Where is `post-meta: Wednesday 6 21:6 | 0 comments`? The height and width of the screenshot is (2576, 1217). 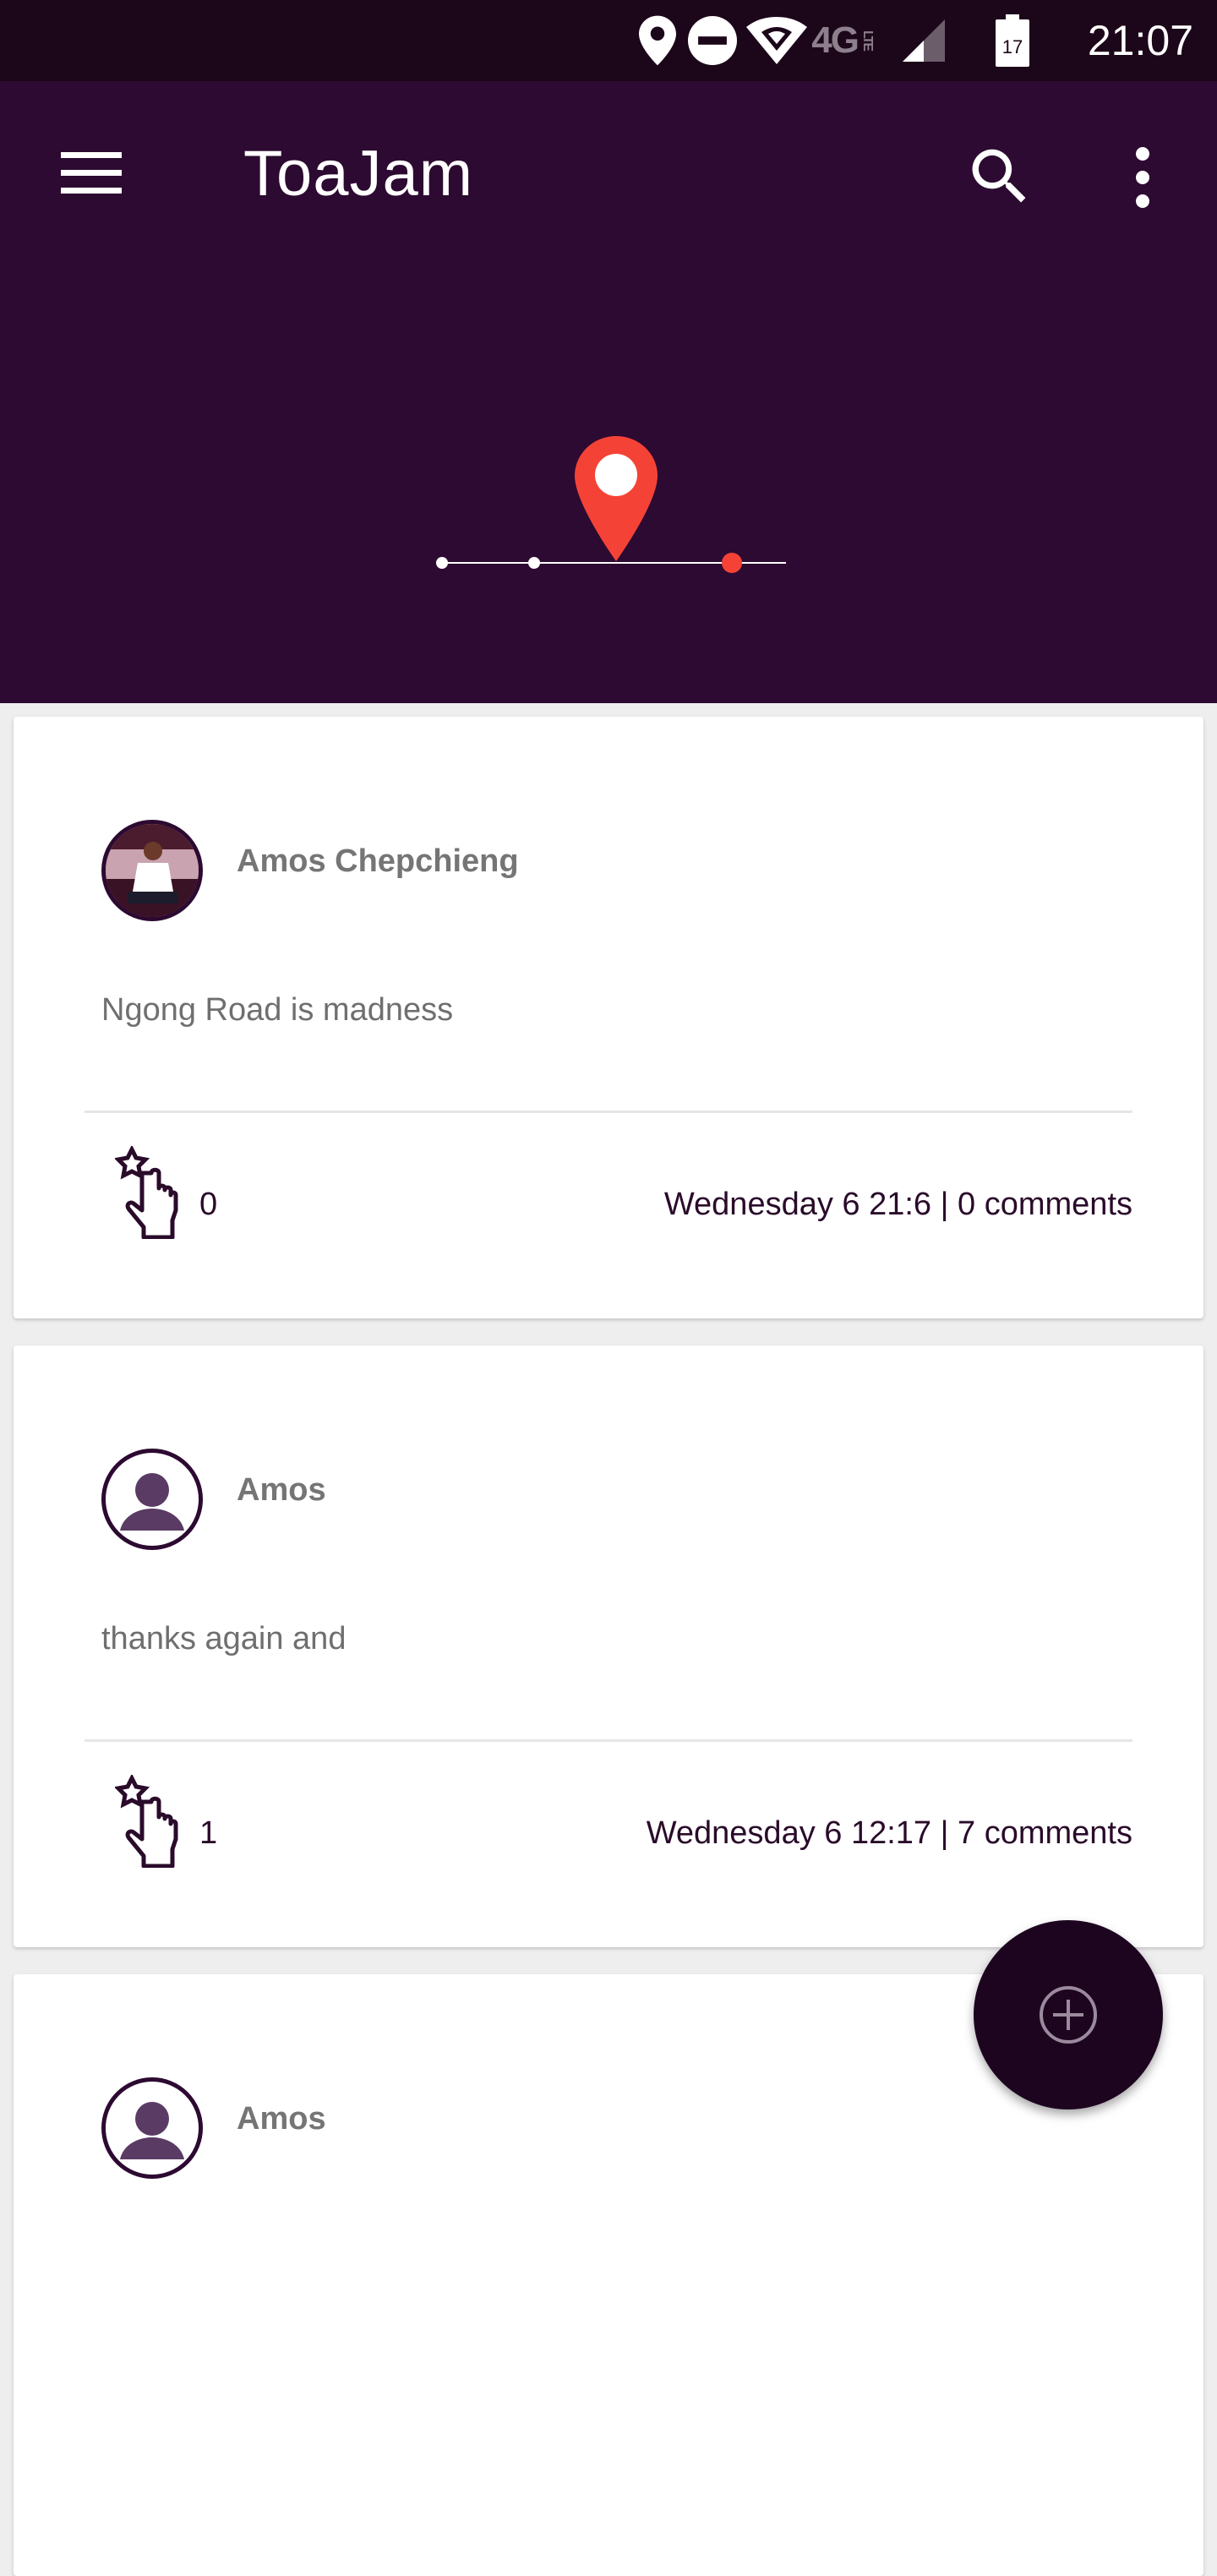
post-meta: Wednesday 6 21:6 | 0 comments is located at coordinates (898, 1205).